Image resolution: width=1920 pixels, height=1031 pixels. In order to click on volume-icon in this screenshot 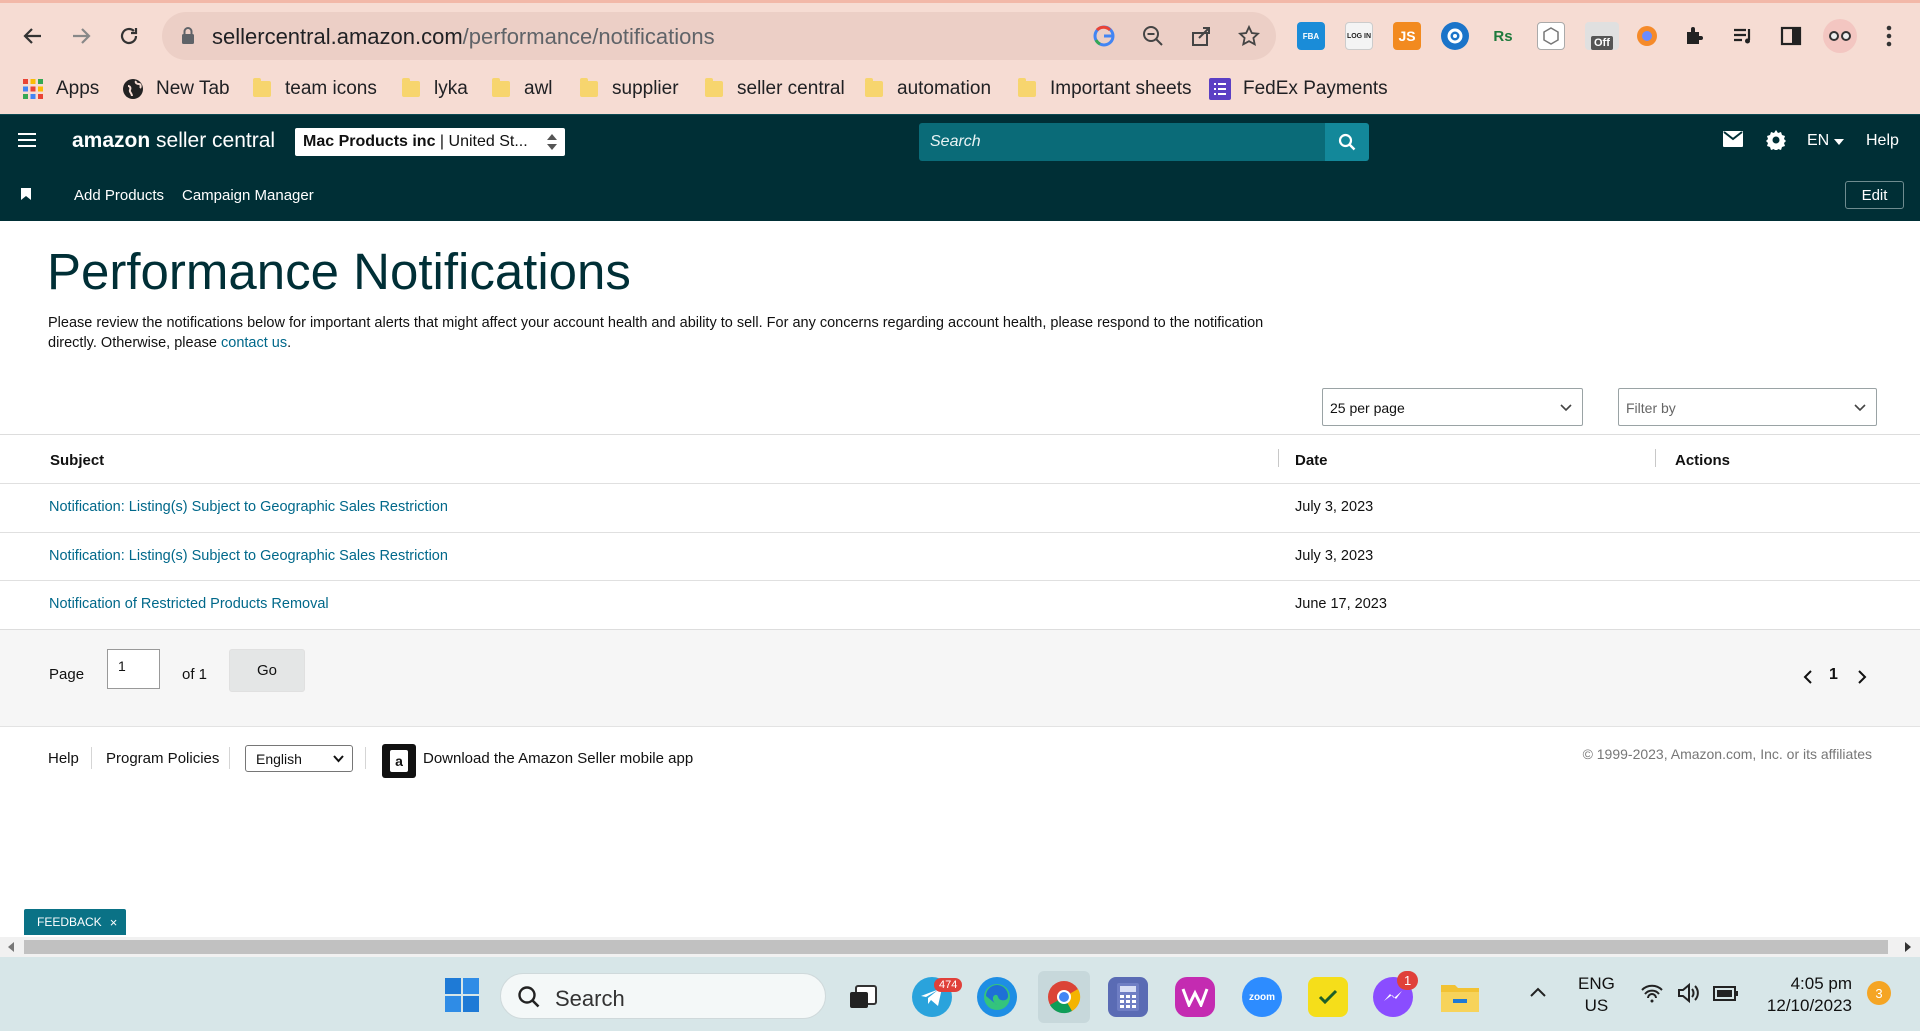, I will do `click(1689, 993)`.